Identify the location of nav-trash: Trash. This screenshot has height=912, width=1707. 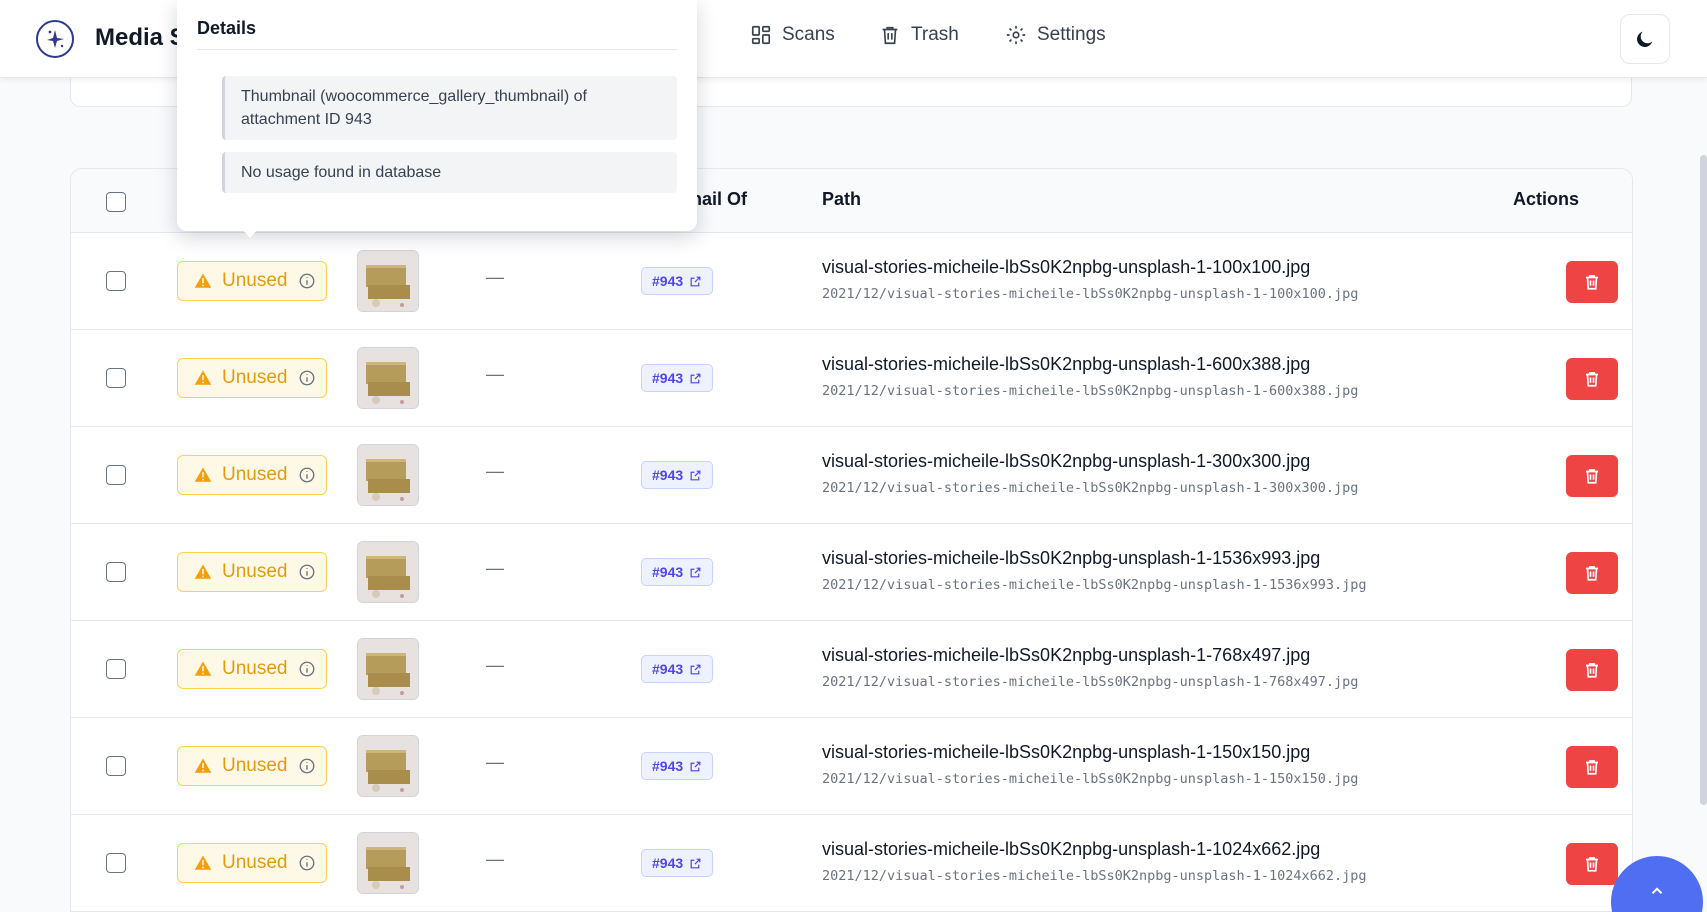
(919, 35).